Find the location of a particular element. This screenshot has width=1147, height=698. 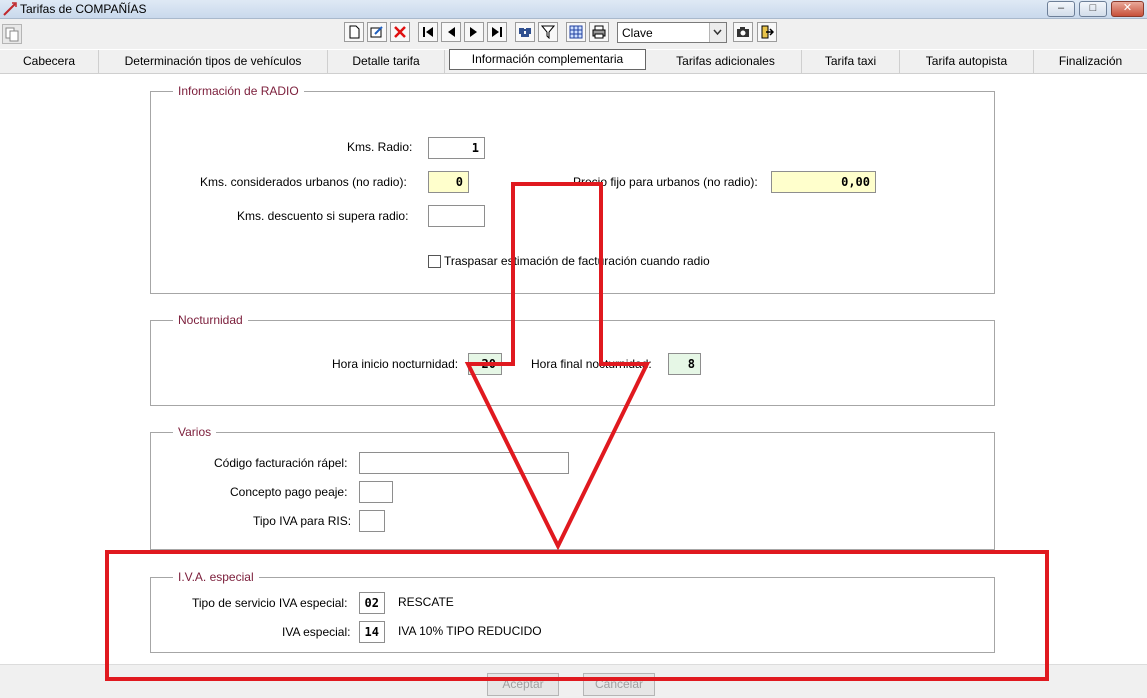

maximize-button: □ is located at coordinates (1093, 9).